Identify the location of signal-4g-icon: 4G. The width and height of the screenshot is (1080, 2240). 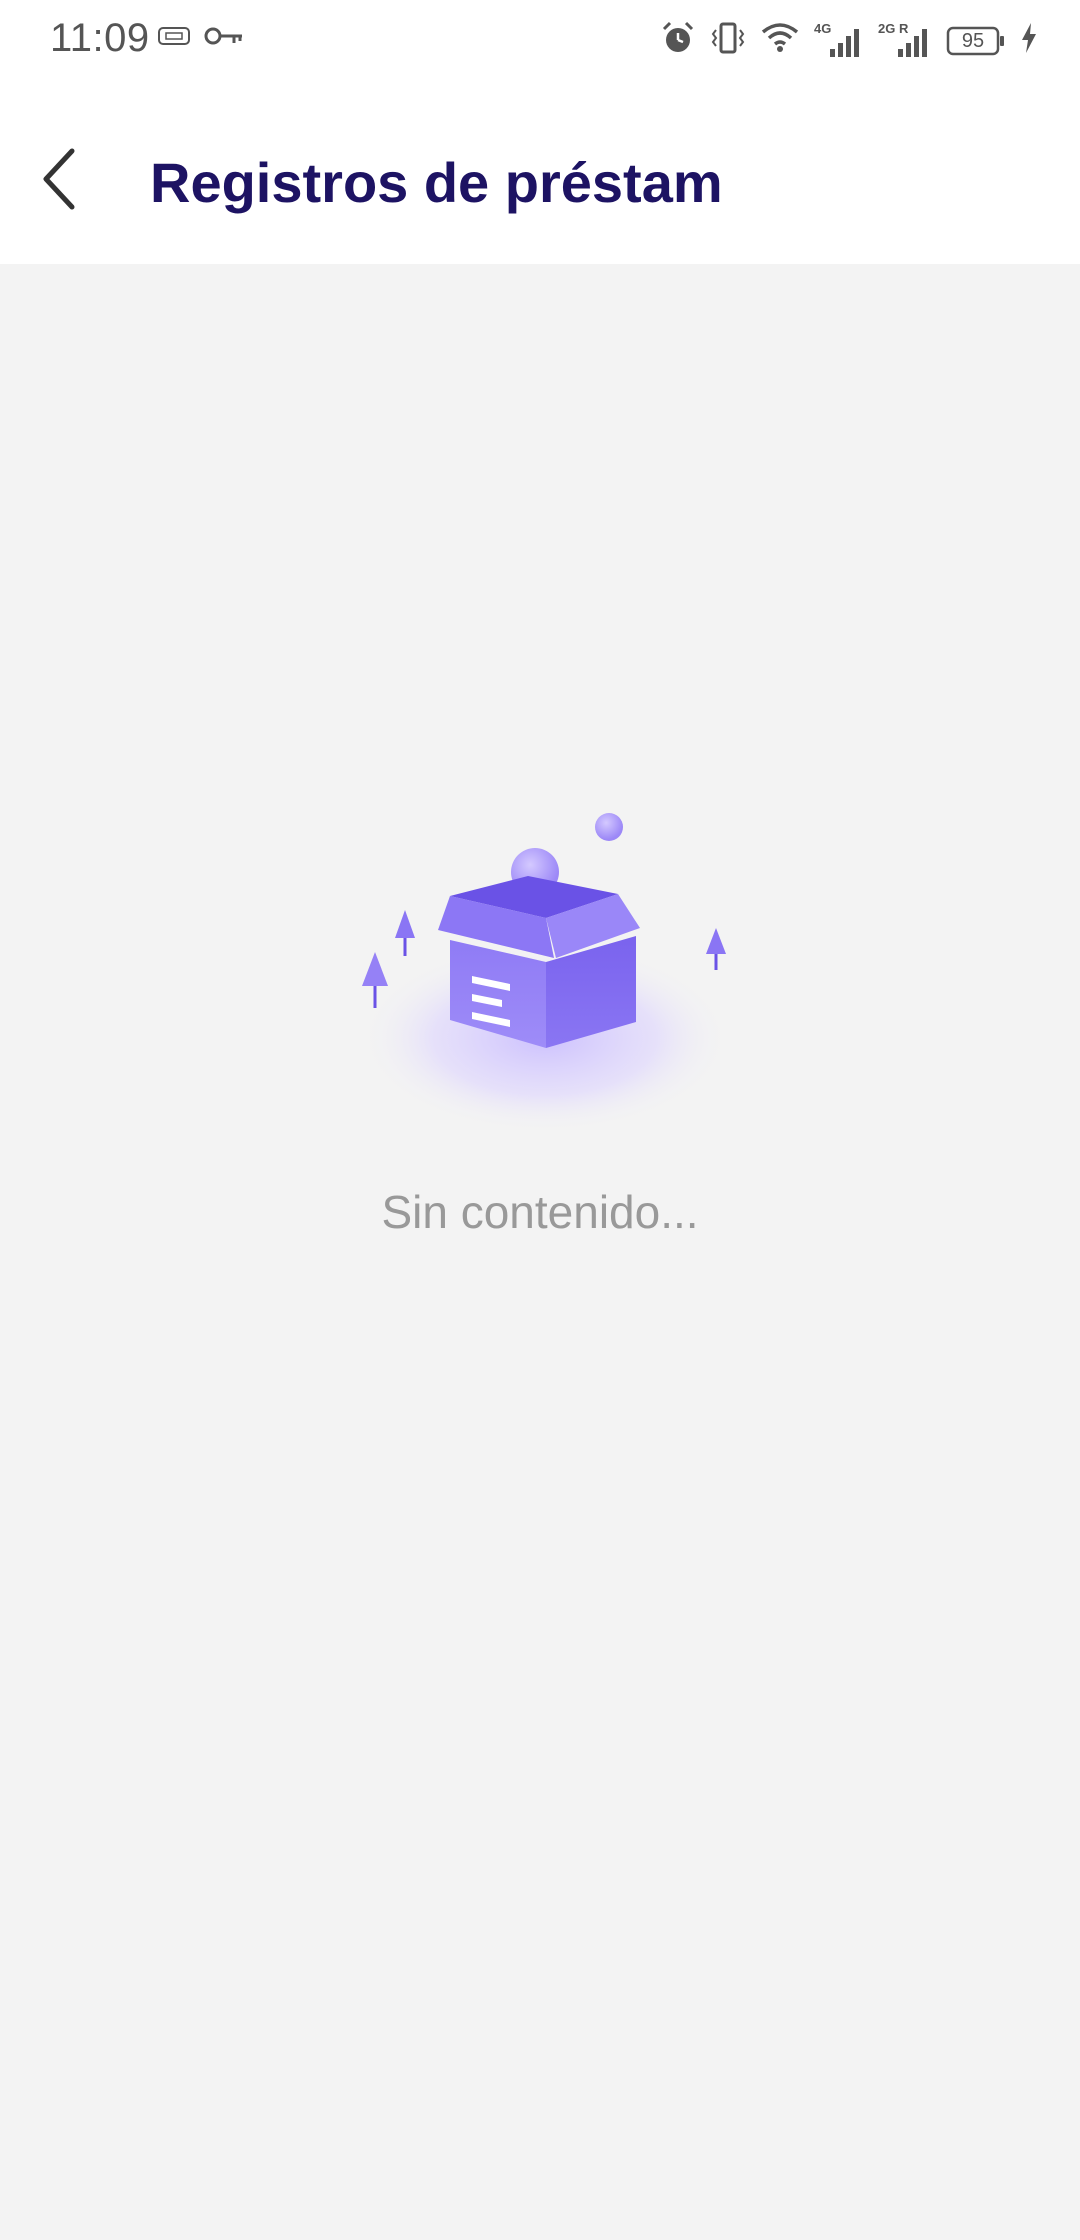
(839, 40).